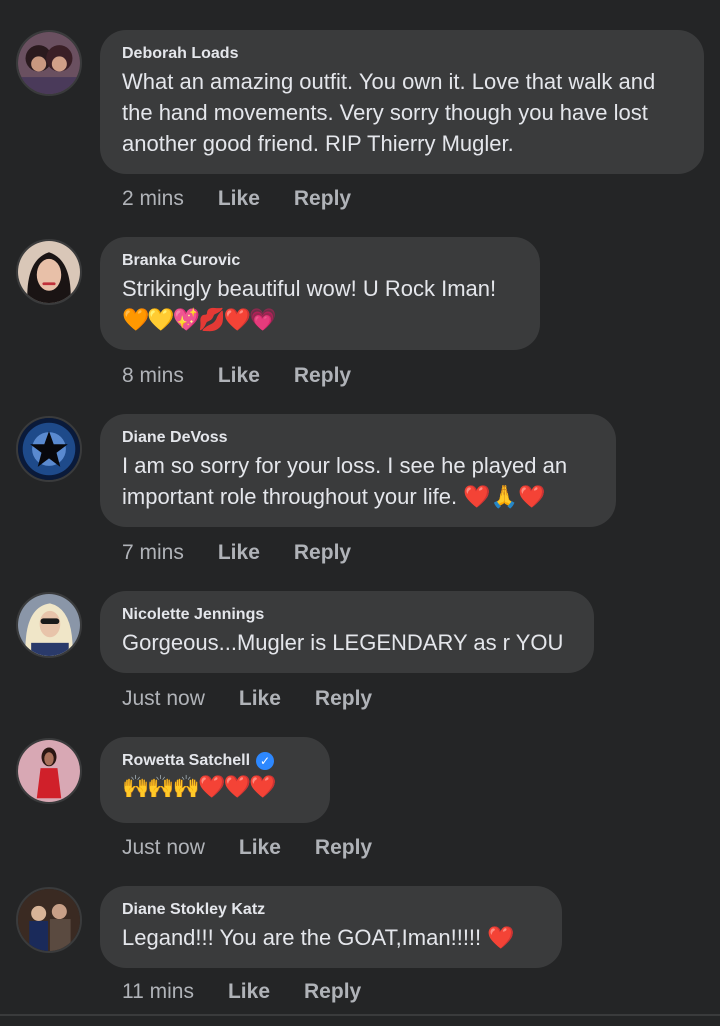 Image resolution: width=720 pixels, height=1026 pixels. Describe the element at coordinates (360, 1015) in the screenshot. I see `divider` at that location.